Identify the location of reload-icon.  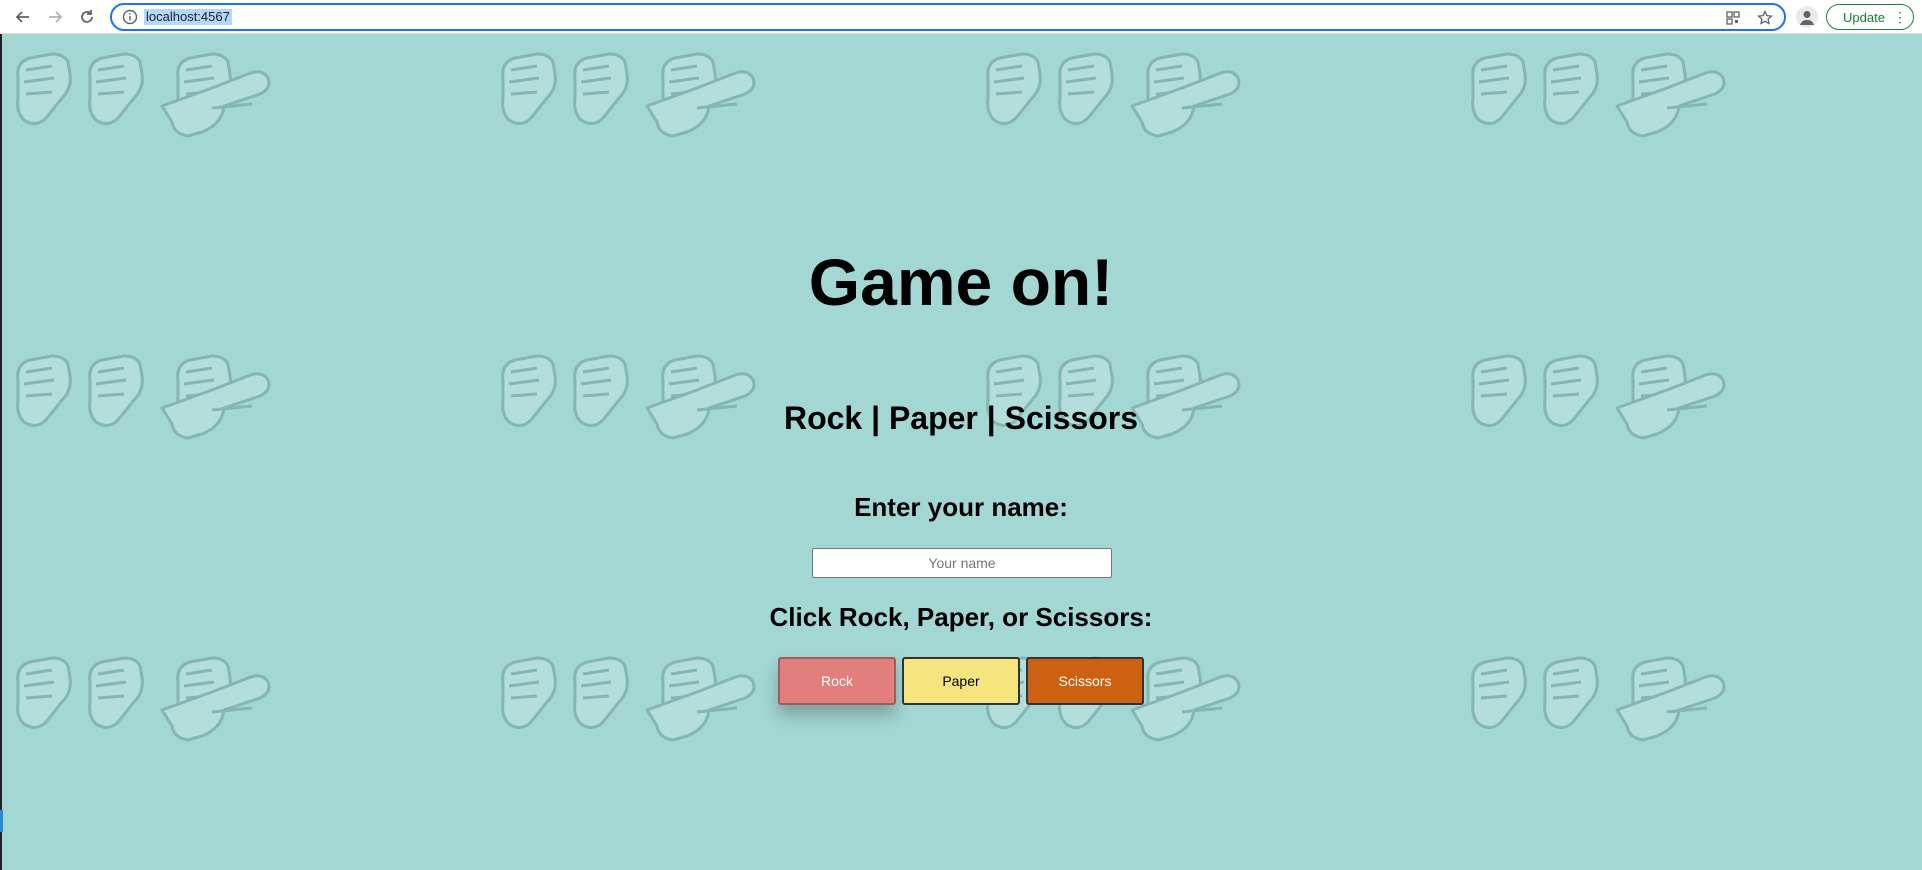
(87, 17).